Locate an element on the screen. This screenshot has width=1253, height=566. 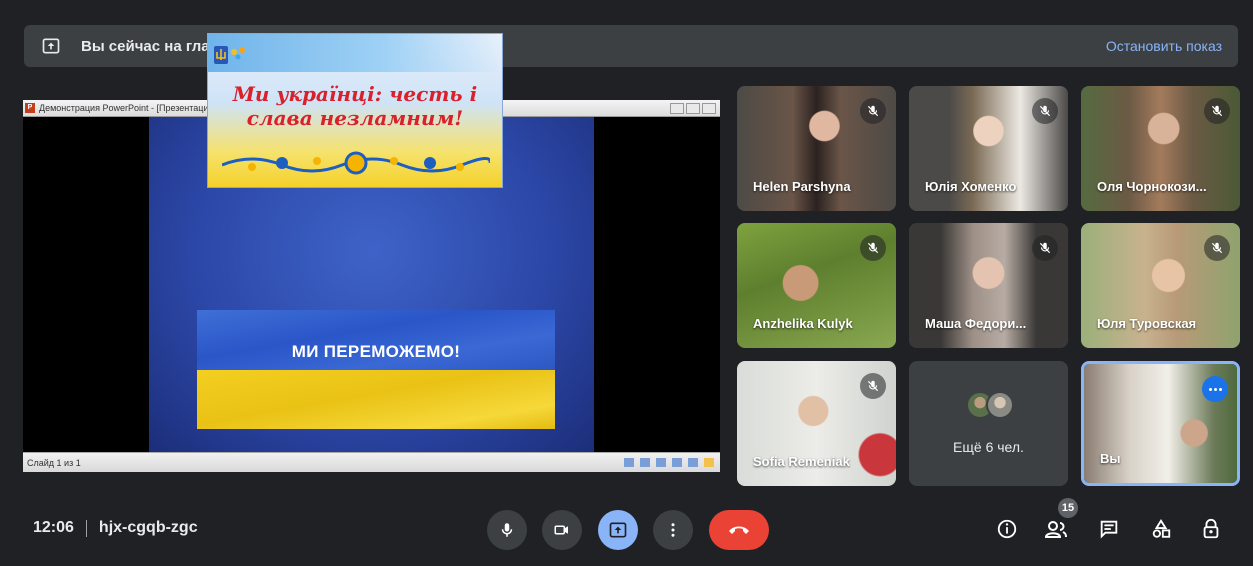
divider is located at coordinates (86, 528).